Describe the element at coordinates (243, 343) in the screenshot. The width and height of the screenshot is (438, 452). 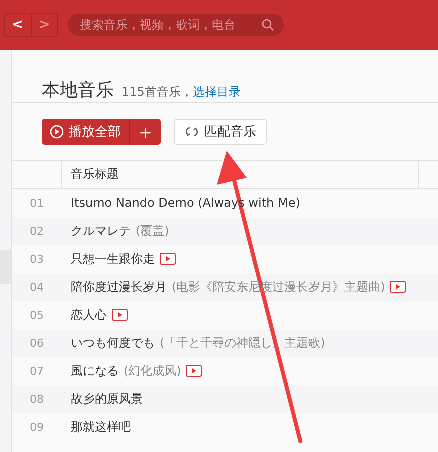
I see `song-subtitle: (「千と千尋の神隠し」主題歌)` at that location.